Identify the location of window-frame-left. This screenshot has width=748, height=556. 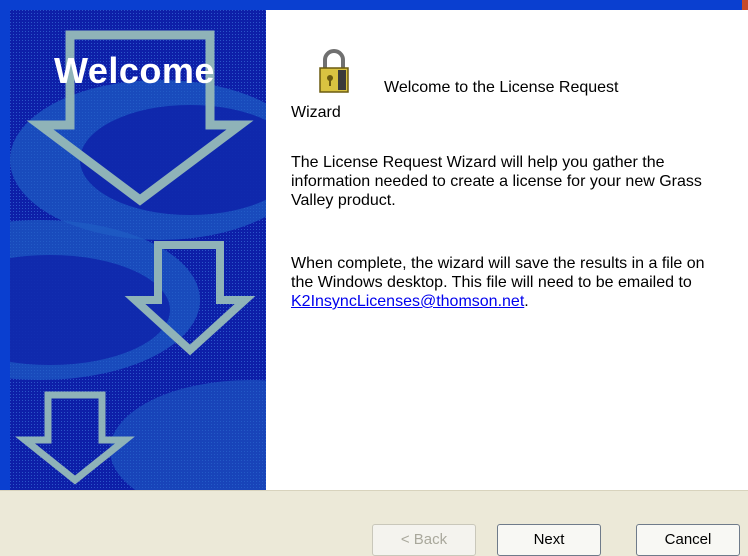
(5, 275).